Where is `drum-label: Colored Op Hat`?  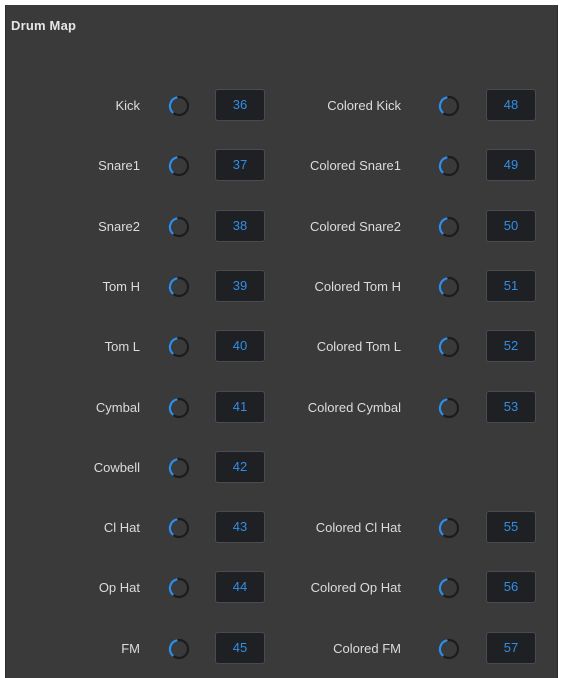 drum-label: Colored Op Hat is located at coordinates (355, 587).